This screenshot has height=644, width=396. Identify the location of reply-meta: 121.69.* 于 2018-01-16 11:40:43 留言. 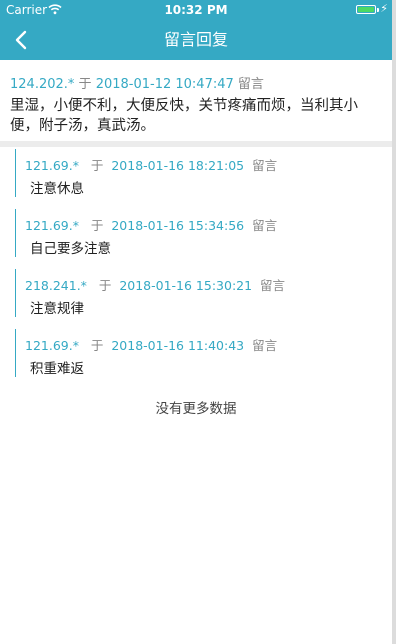
(151, 344).